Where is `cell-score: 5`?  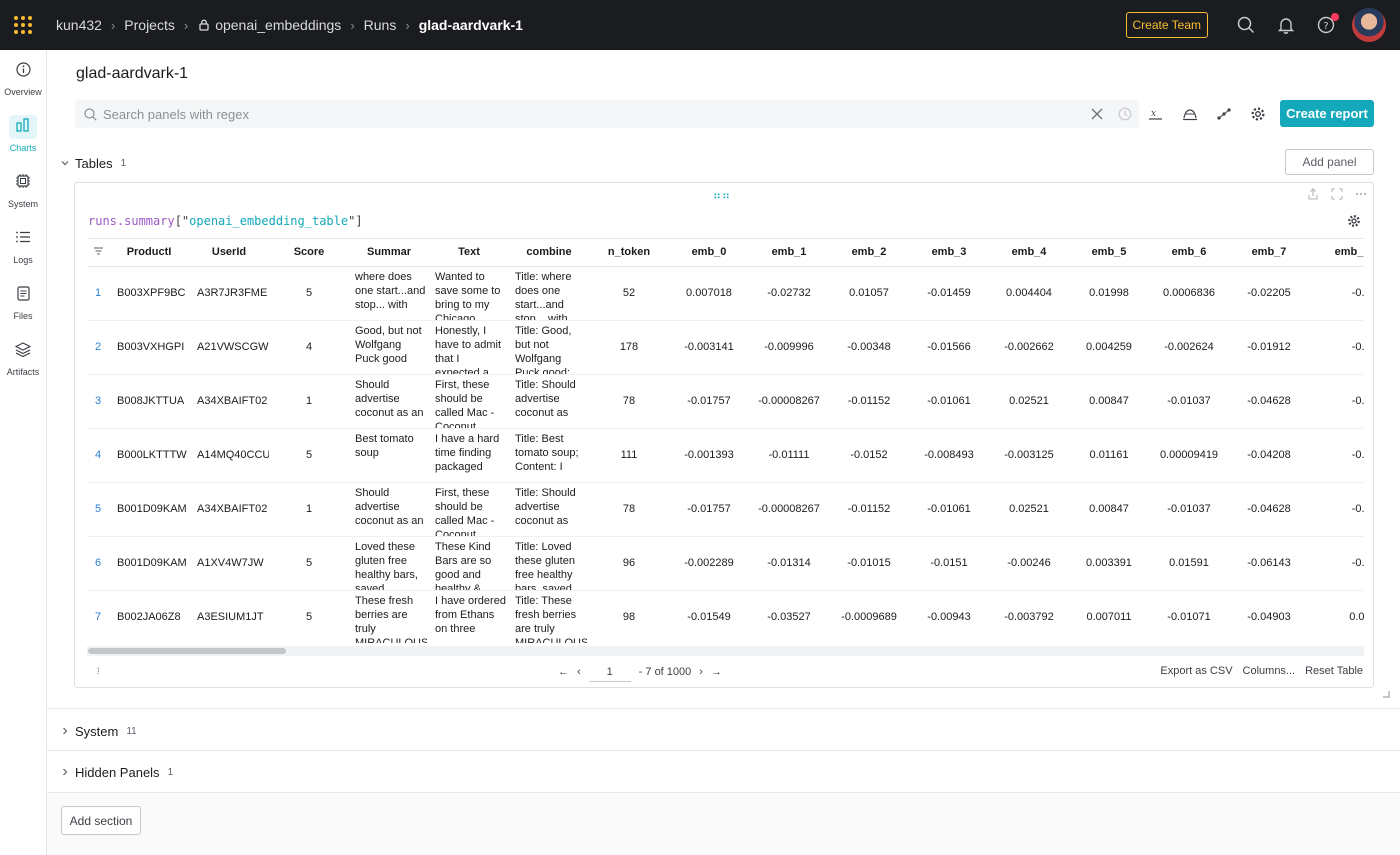
cell-score: 5 is located at coordinates (309, 616).